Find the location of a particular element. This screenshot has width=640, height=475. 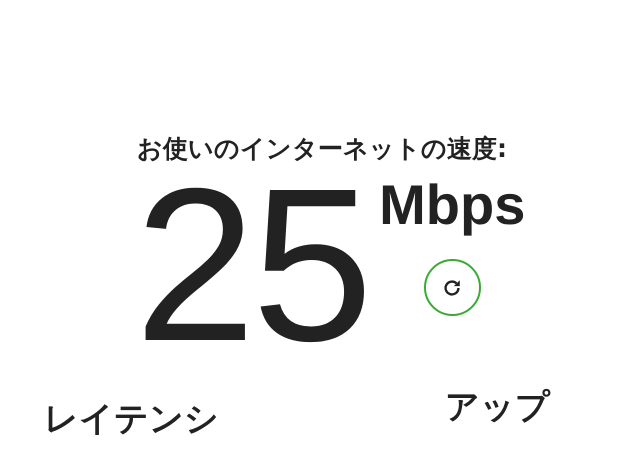

stat-label: アップ is located at coordinates (497, 408).